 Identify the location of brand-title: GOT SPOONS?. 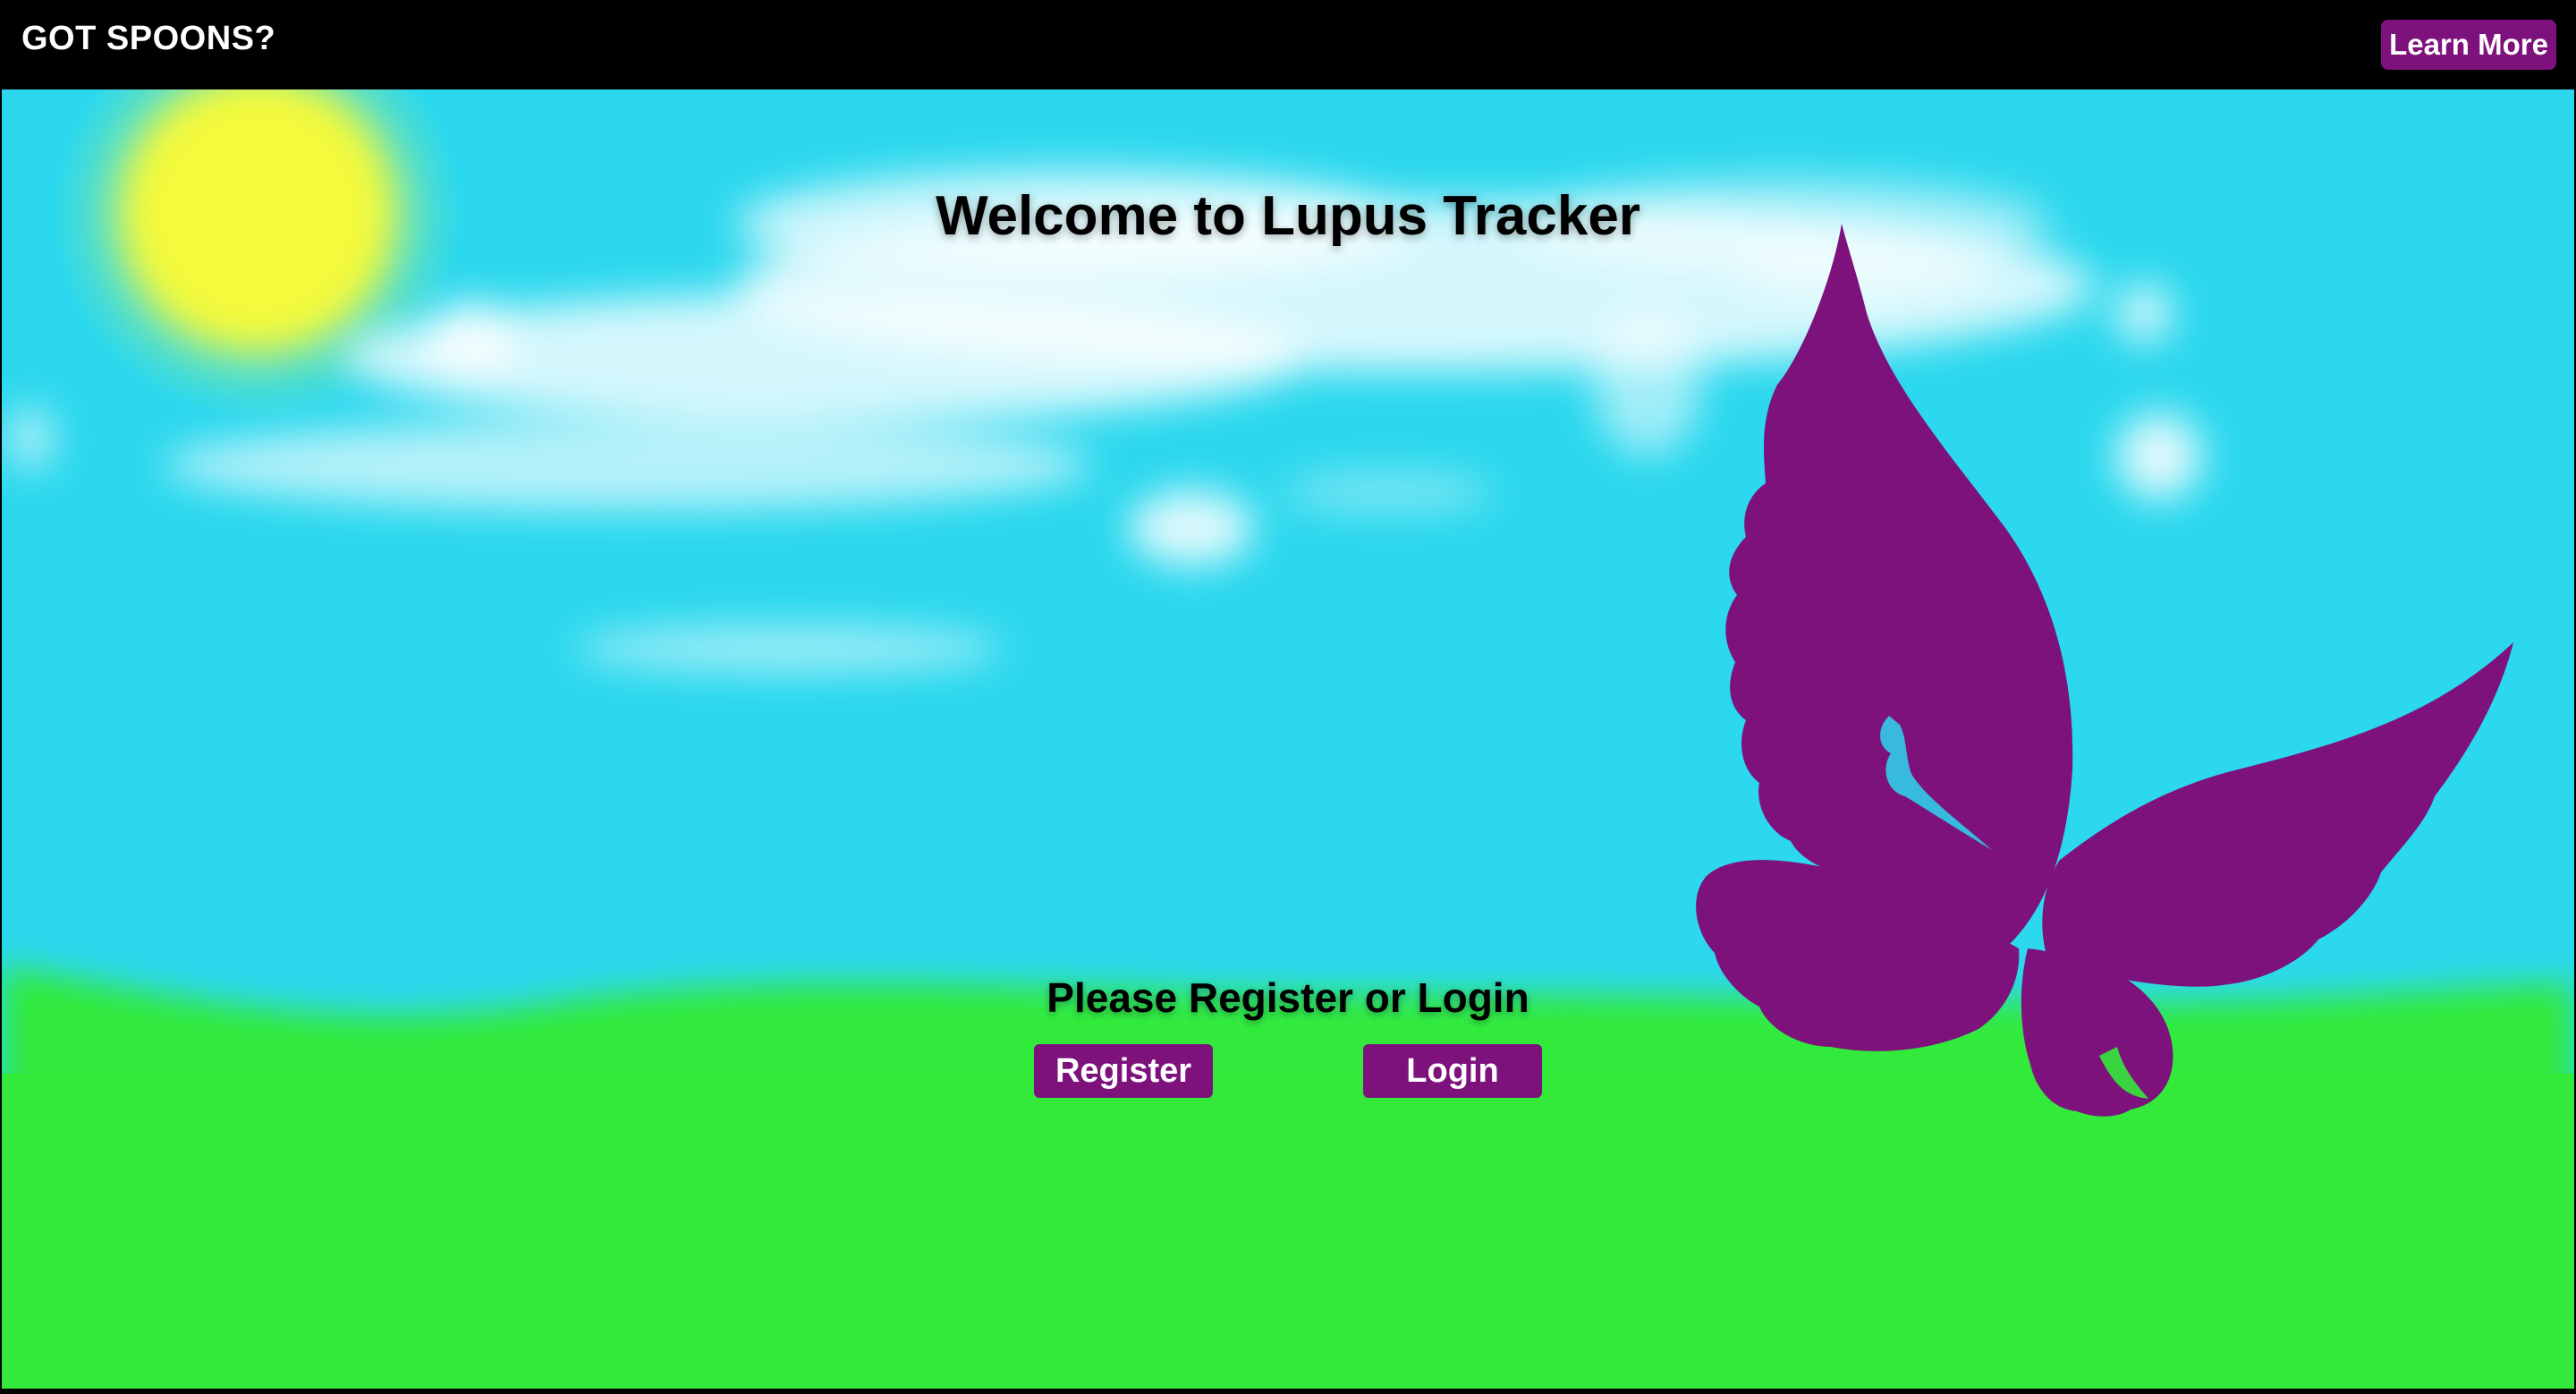
(148, 39).